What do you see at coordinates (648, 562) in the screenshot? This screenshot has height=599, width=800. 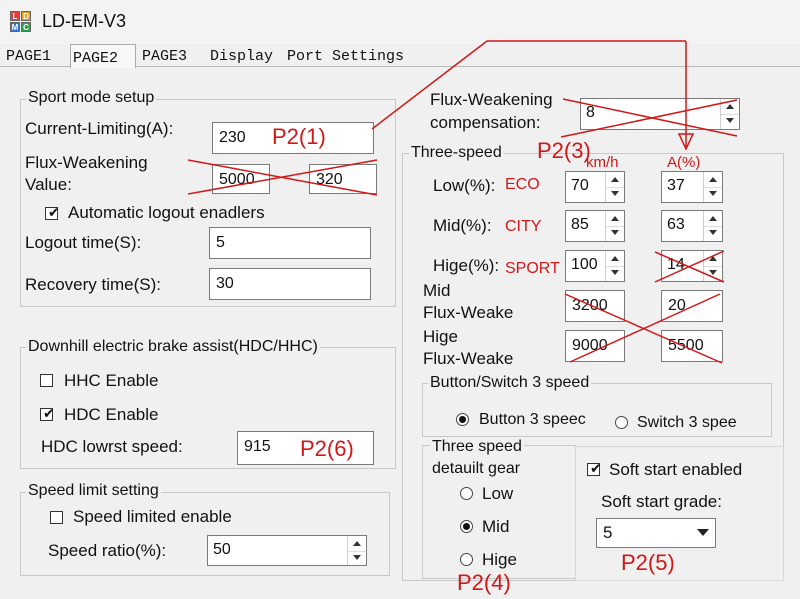 I see `annotation-p2-5: P2(5)` at bounding box center [648, 562].